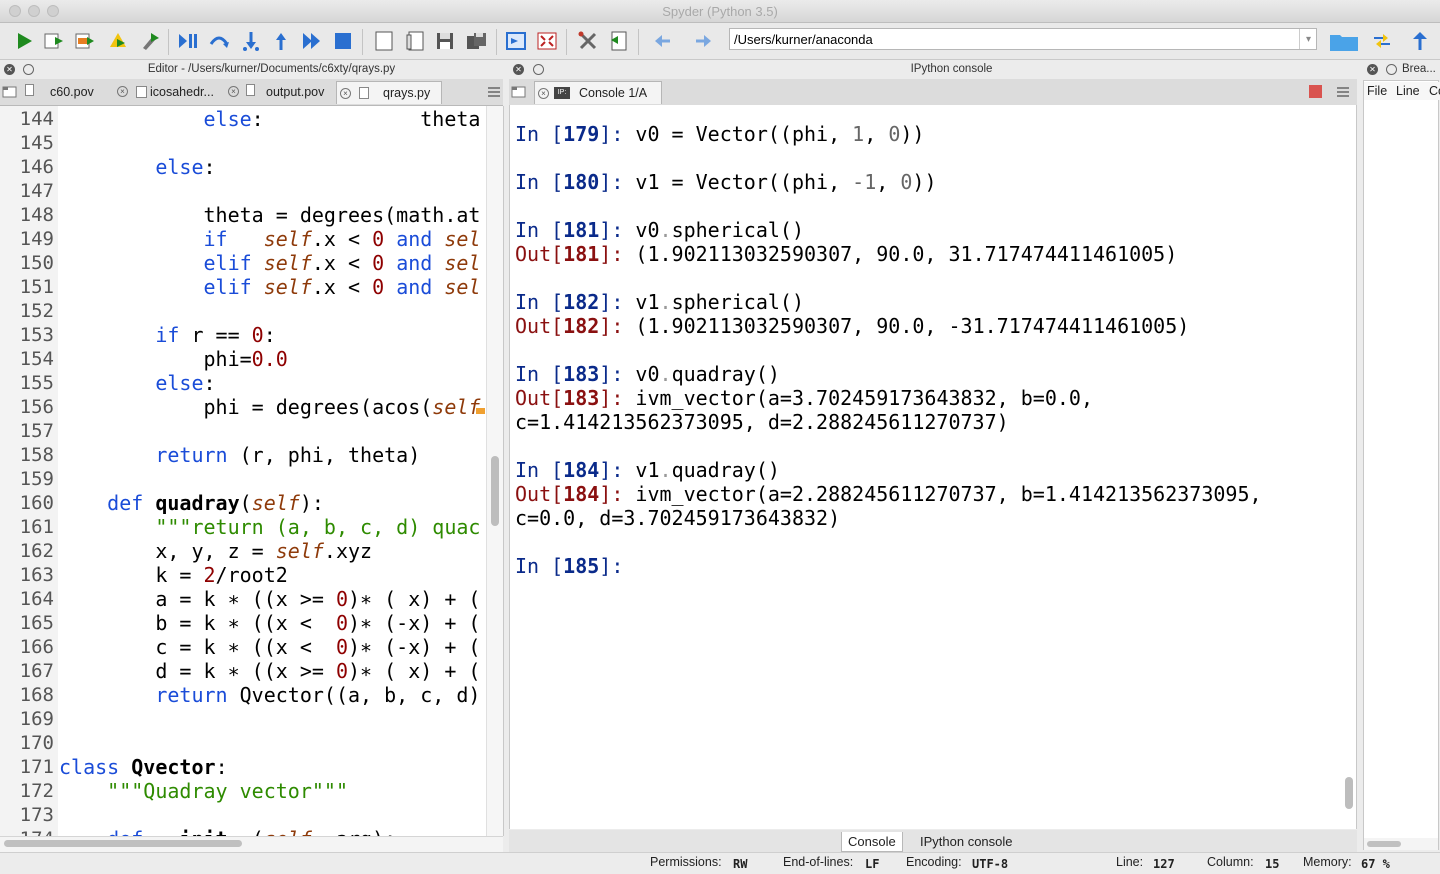 Image resolution: width=1440 pixels, height=874 pixels. Describe the element at coordinates (598, 92) in the screenshot. I see `tab-console-1a: × IP: Console 1/A` at that location.